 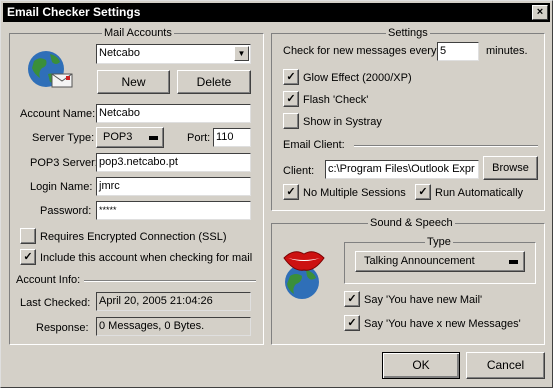 I want to click on flash-check-checkbox: ✓, so click(x=291, y=99).